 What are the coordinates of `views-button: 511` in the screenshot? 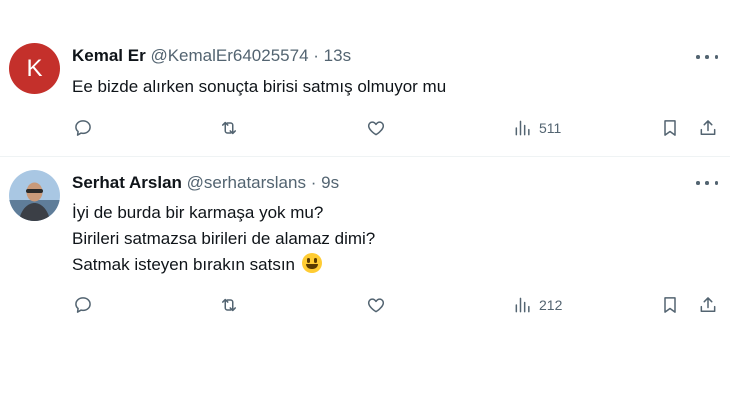 It's located at (537, 128).